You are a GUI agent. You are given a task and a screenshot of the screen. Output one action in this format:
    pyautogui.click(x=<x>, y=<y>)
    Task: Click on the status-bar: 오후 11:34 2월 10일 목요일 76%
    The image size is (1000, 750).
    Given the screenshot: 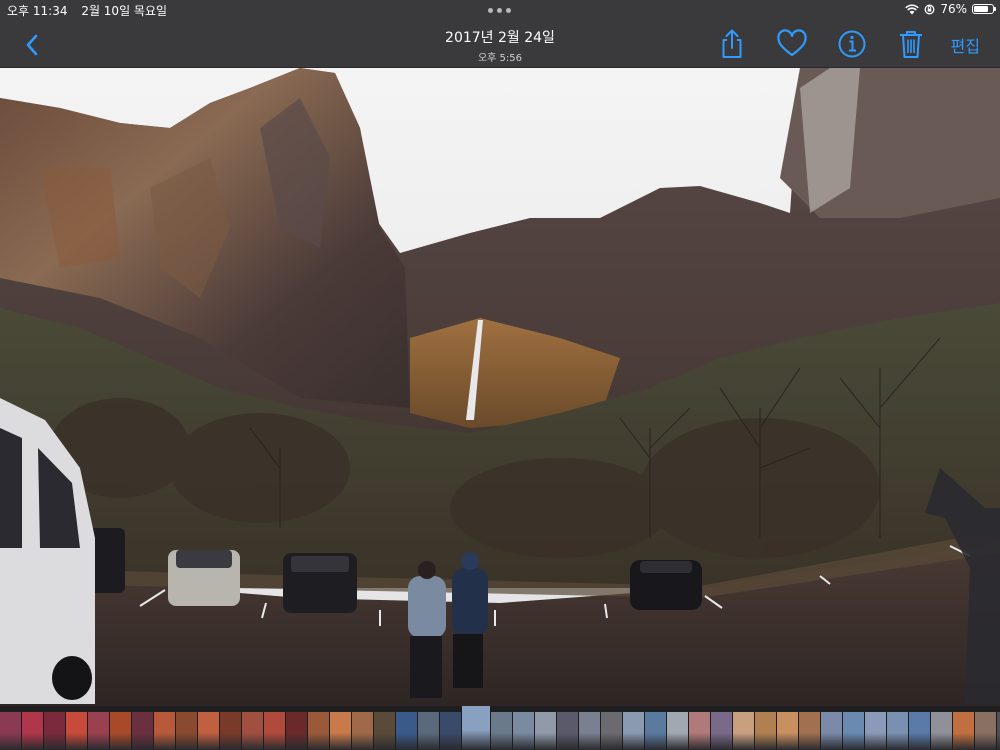 What is the action you would take?
    pyautogui.click(x=500, y=11)
    